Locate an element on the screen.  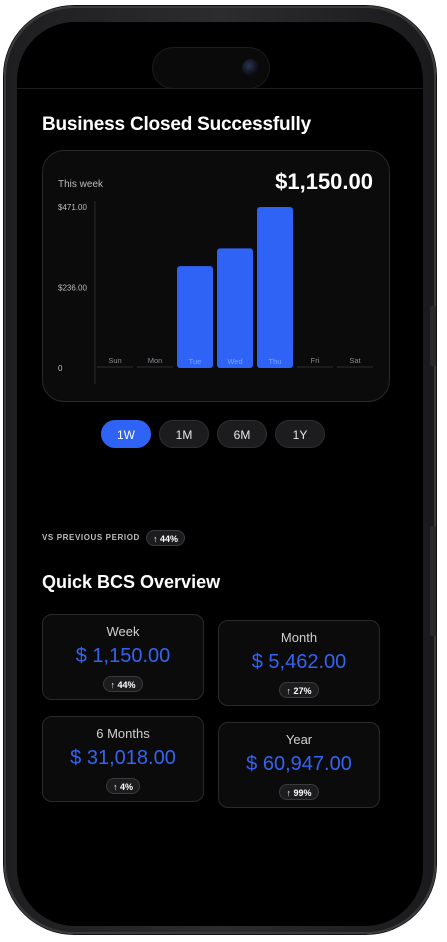
range-option-1m: 1M is located at coordinates (184, 434).